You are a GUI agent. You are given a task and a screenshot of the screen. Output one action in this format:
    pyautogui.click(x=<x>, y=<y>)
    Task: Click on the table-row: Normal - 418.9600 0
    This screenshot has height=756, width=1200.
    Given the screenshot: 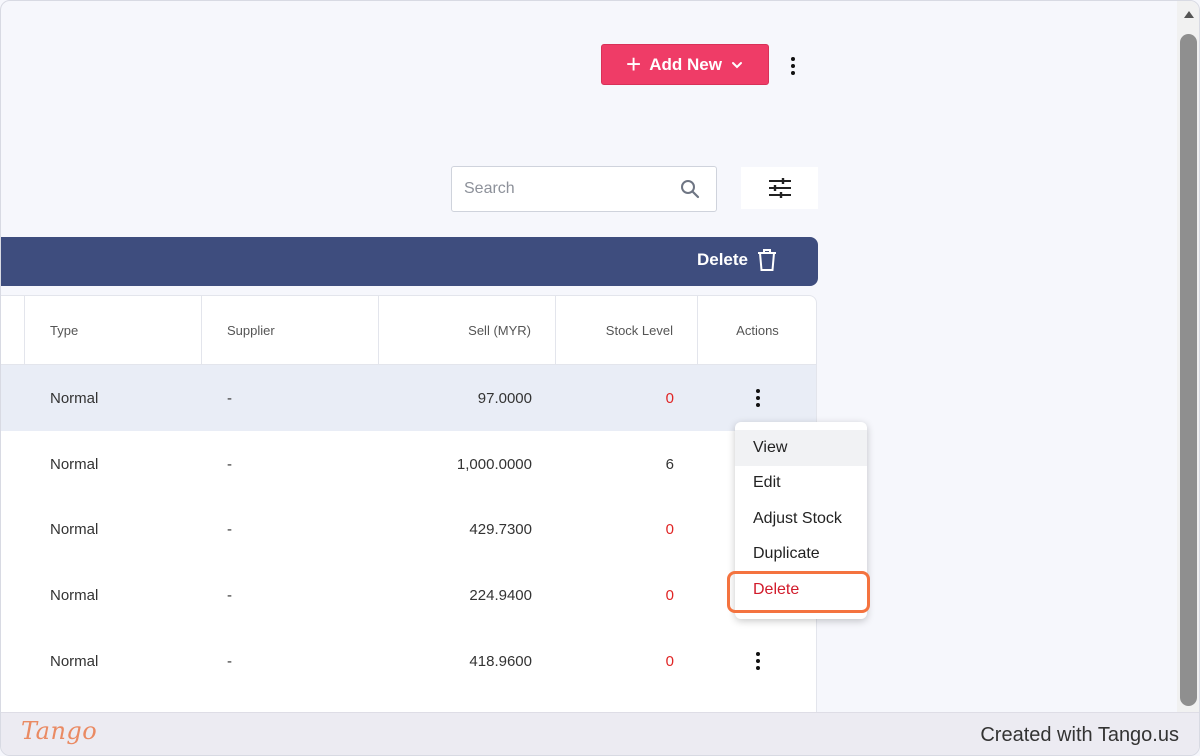 What is the action you would take?
    pyautogui.click(x=408, y=661)
    